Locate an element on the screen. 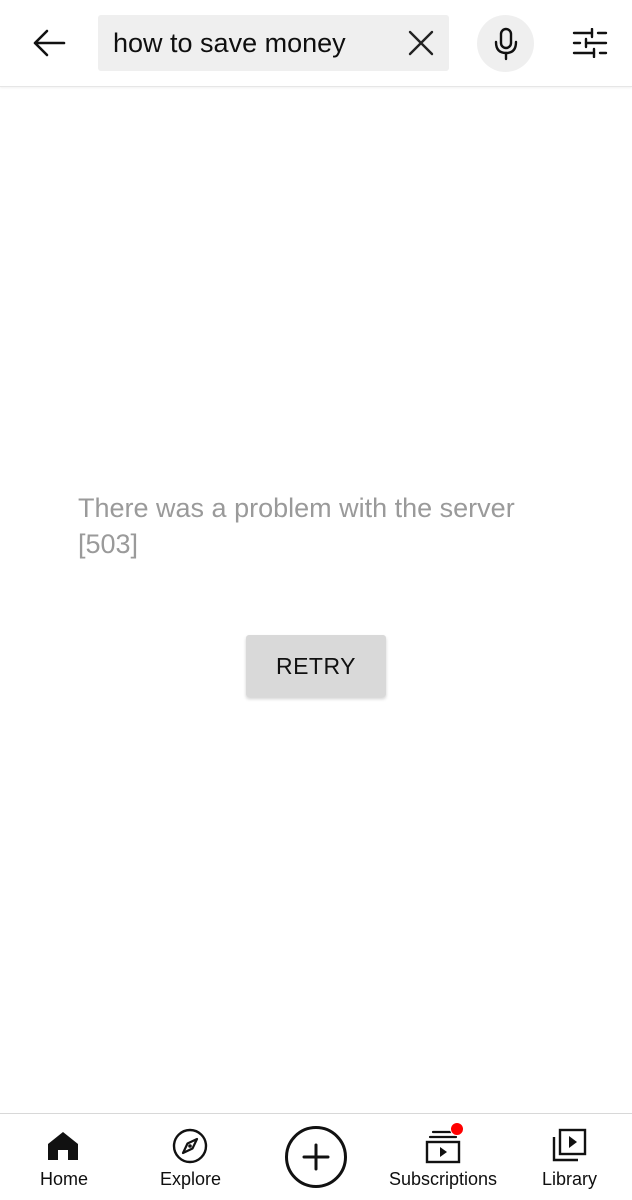  nav-explore: Explore is located at coordinates (190, 1157).